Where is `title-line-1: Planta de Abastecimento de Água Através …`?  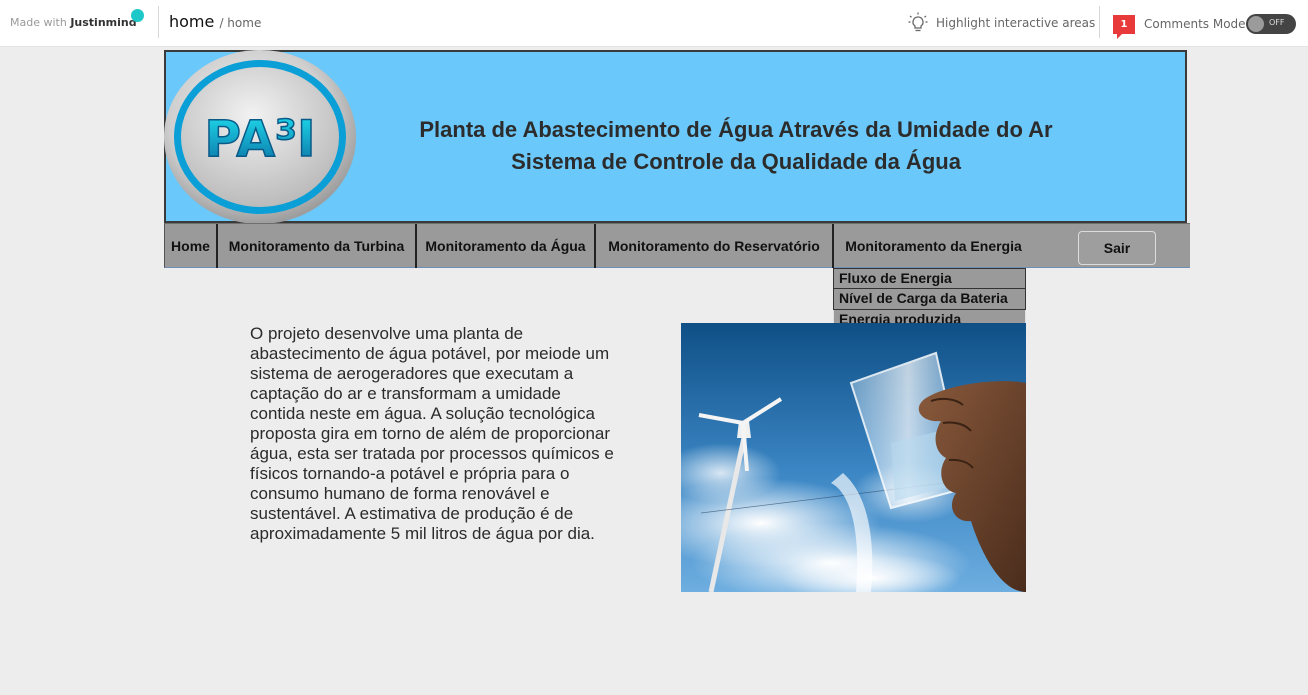
title-line-1: Planta de Abastecimento de Água Através … is located at coordinates (736, 129).